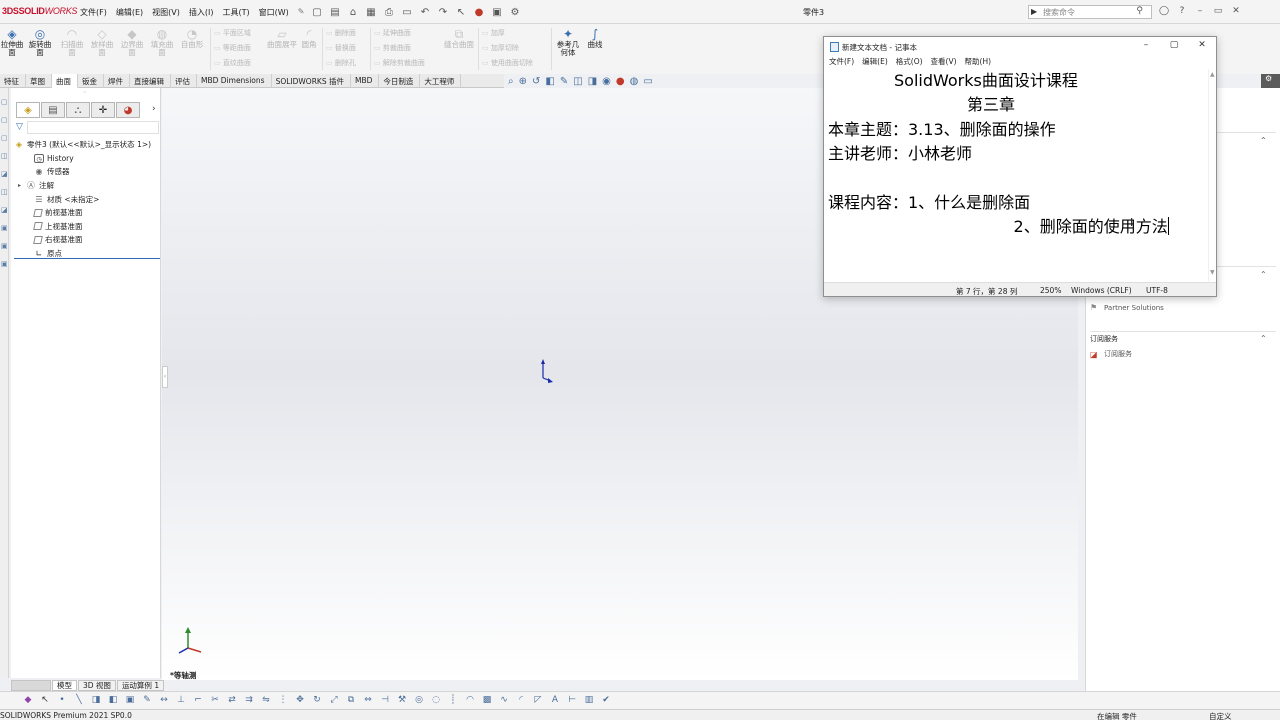  Describe the element at coordinates (309, 38) in the screenshot. I see `fillet-button: ◜ 圆角` at that location.